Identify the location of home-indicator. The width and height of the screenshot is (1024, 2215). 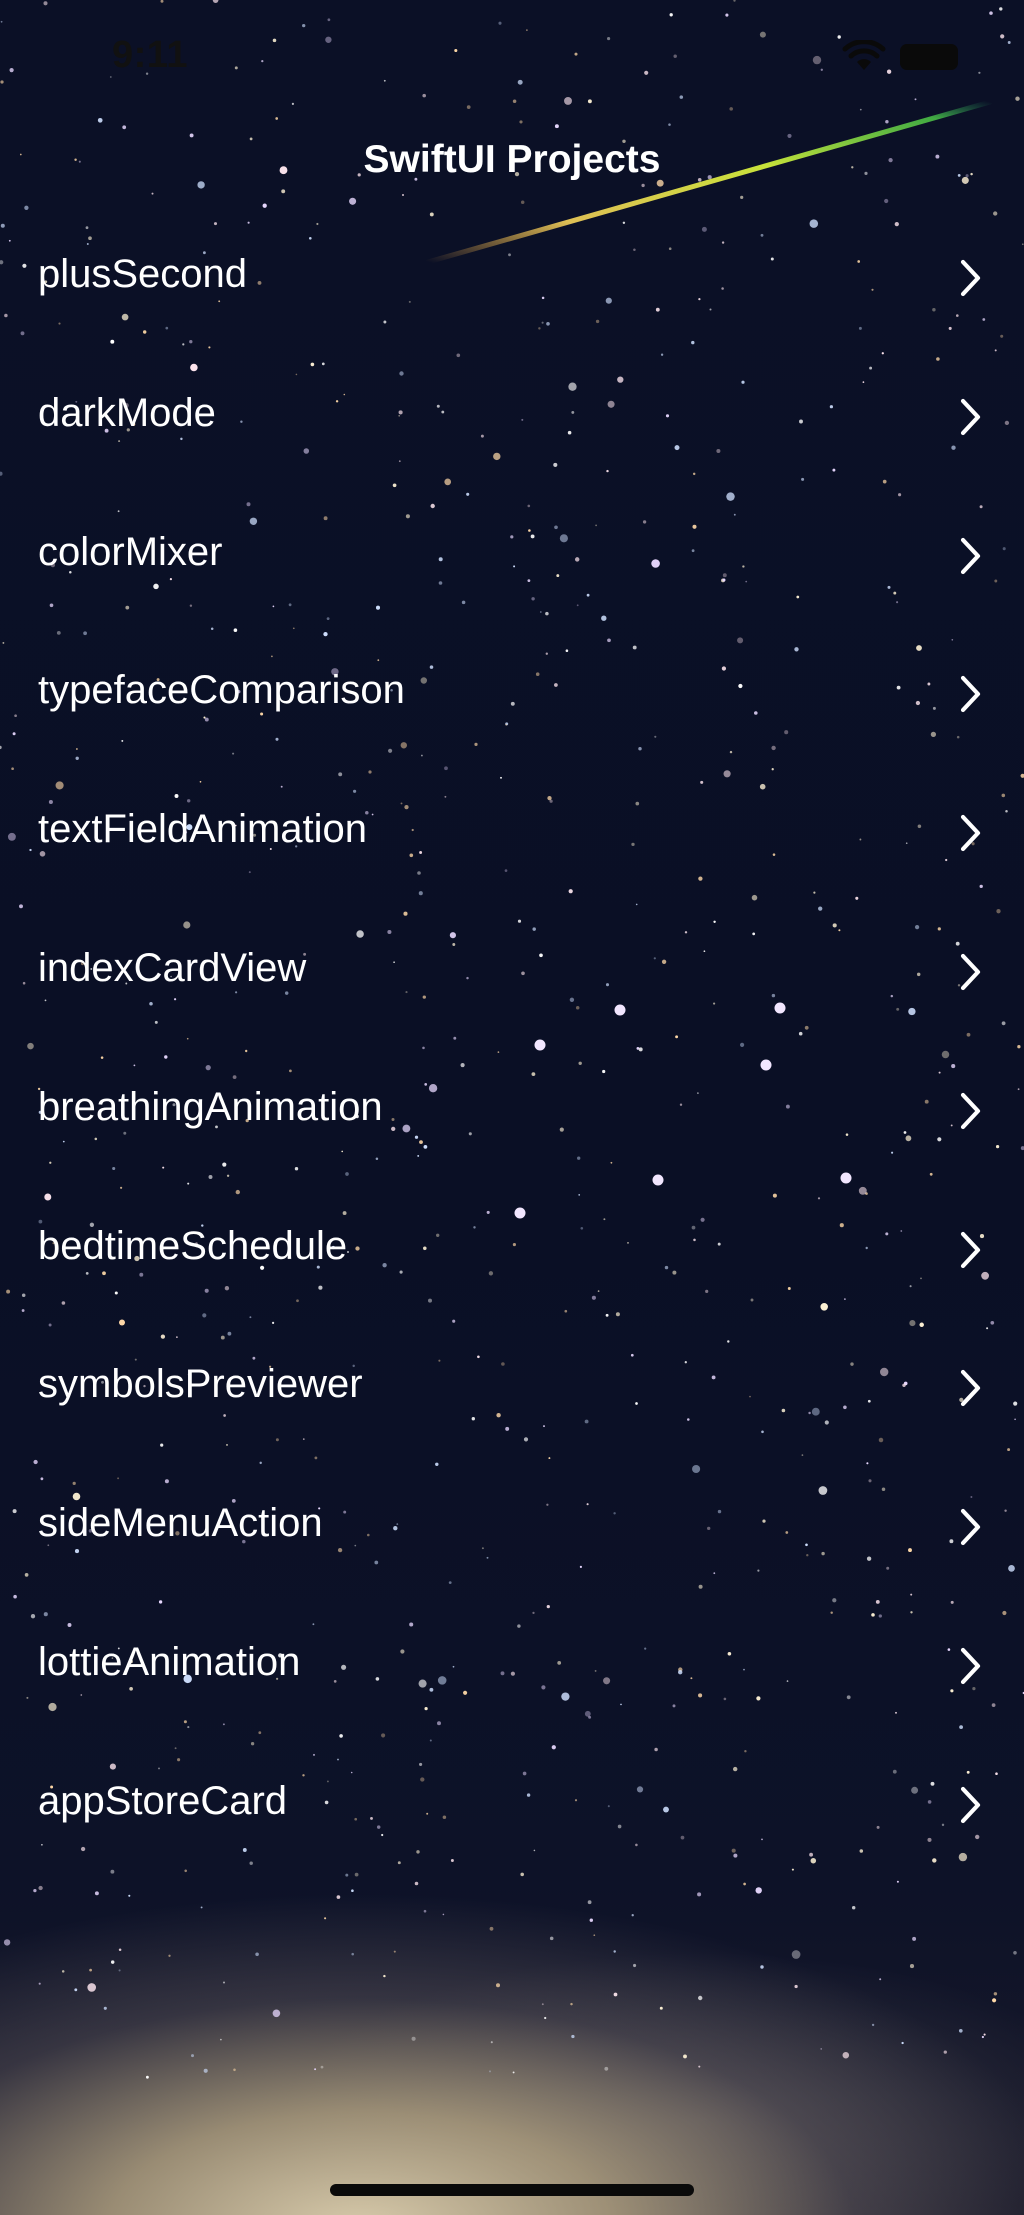
(512, 2190).